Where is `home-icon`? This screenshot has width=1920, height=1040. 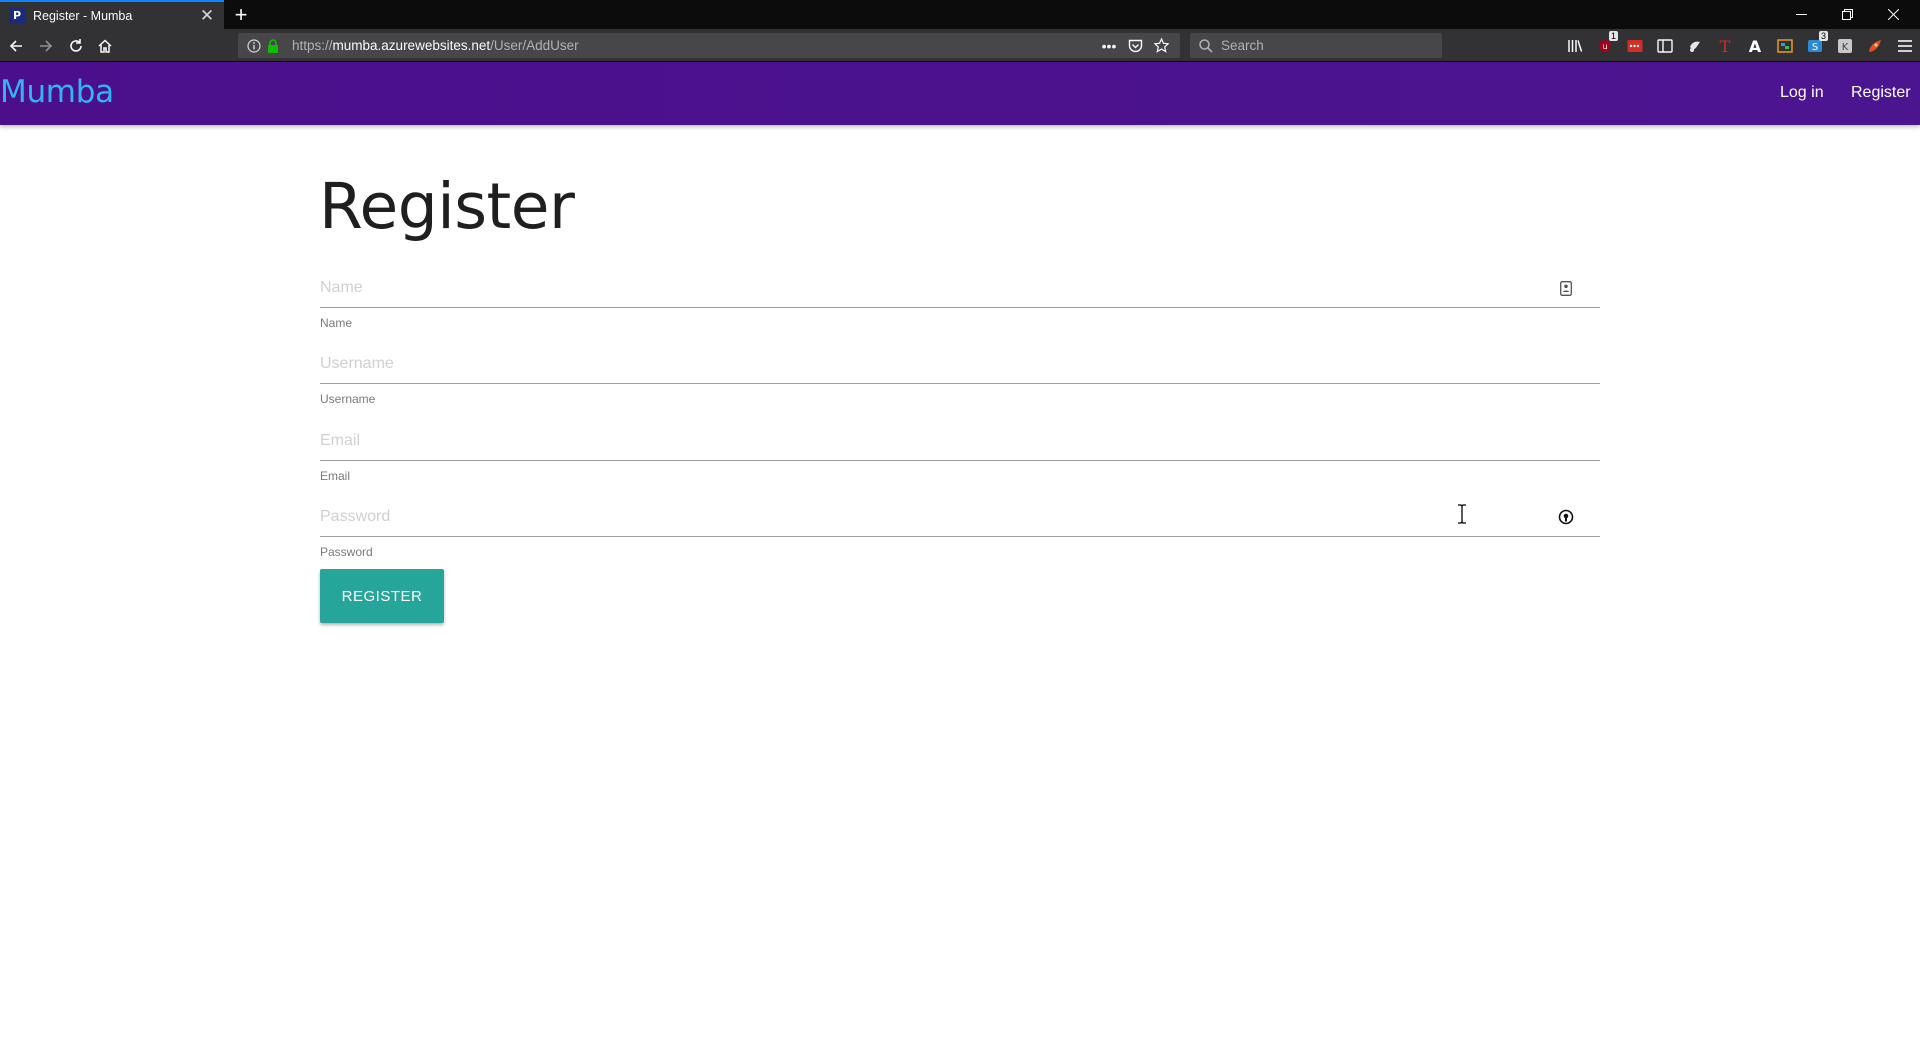 home-icon is located at coordinates (105, 46).